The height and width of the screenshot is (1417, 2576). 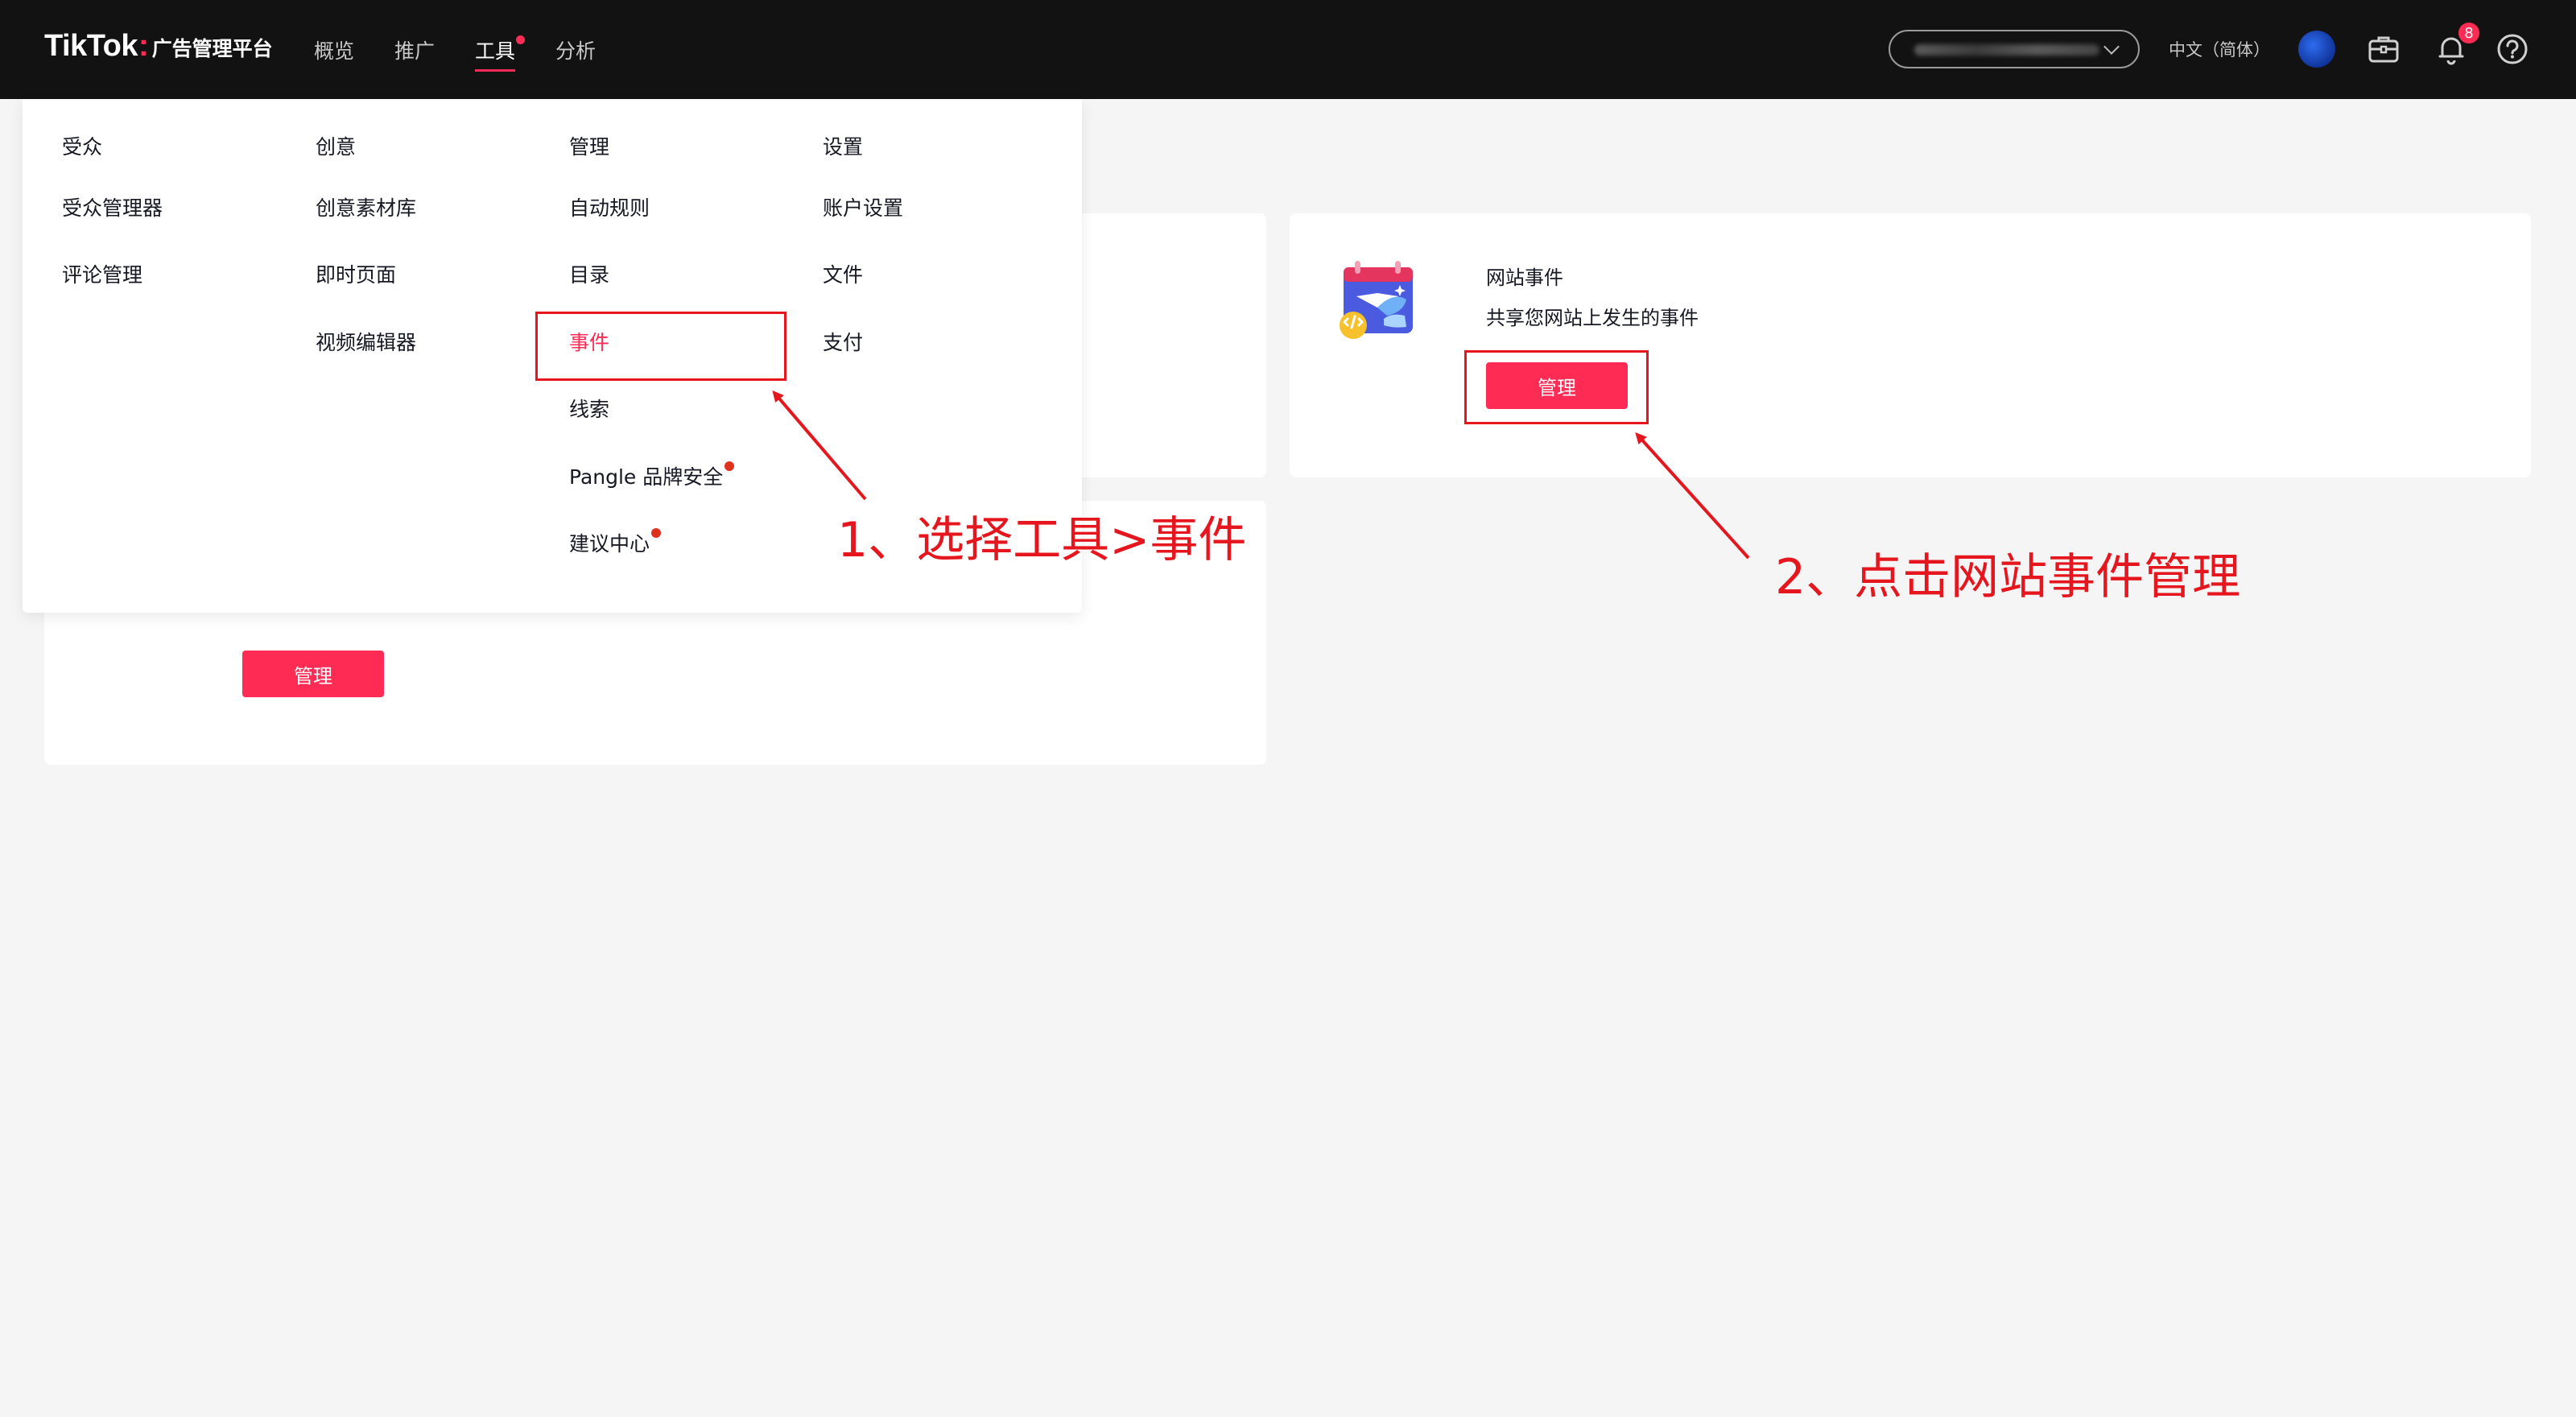 What do you see at coordinates (1910, 345) in the screenshot?
I see `website-events-card: 网站事件 共享您网站上发生的事件 管理` at bounding box center [1910, 345].